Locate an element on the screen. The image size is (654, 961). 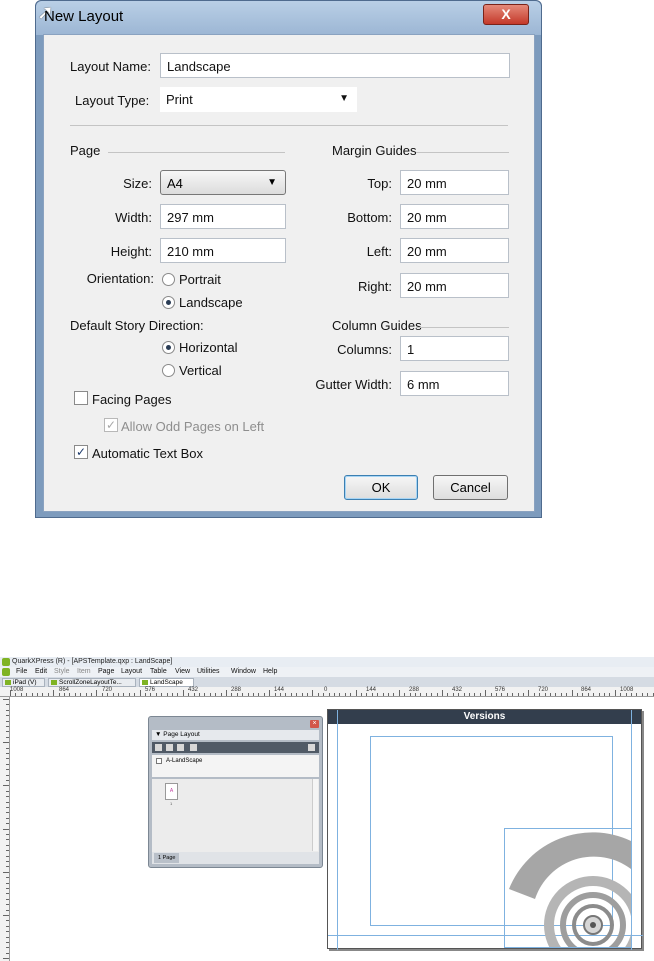
width-input: 297 mm is located at coordinates (223, 216).